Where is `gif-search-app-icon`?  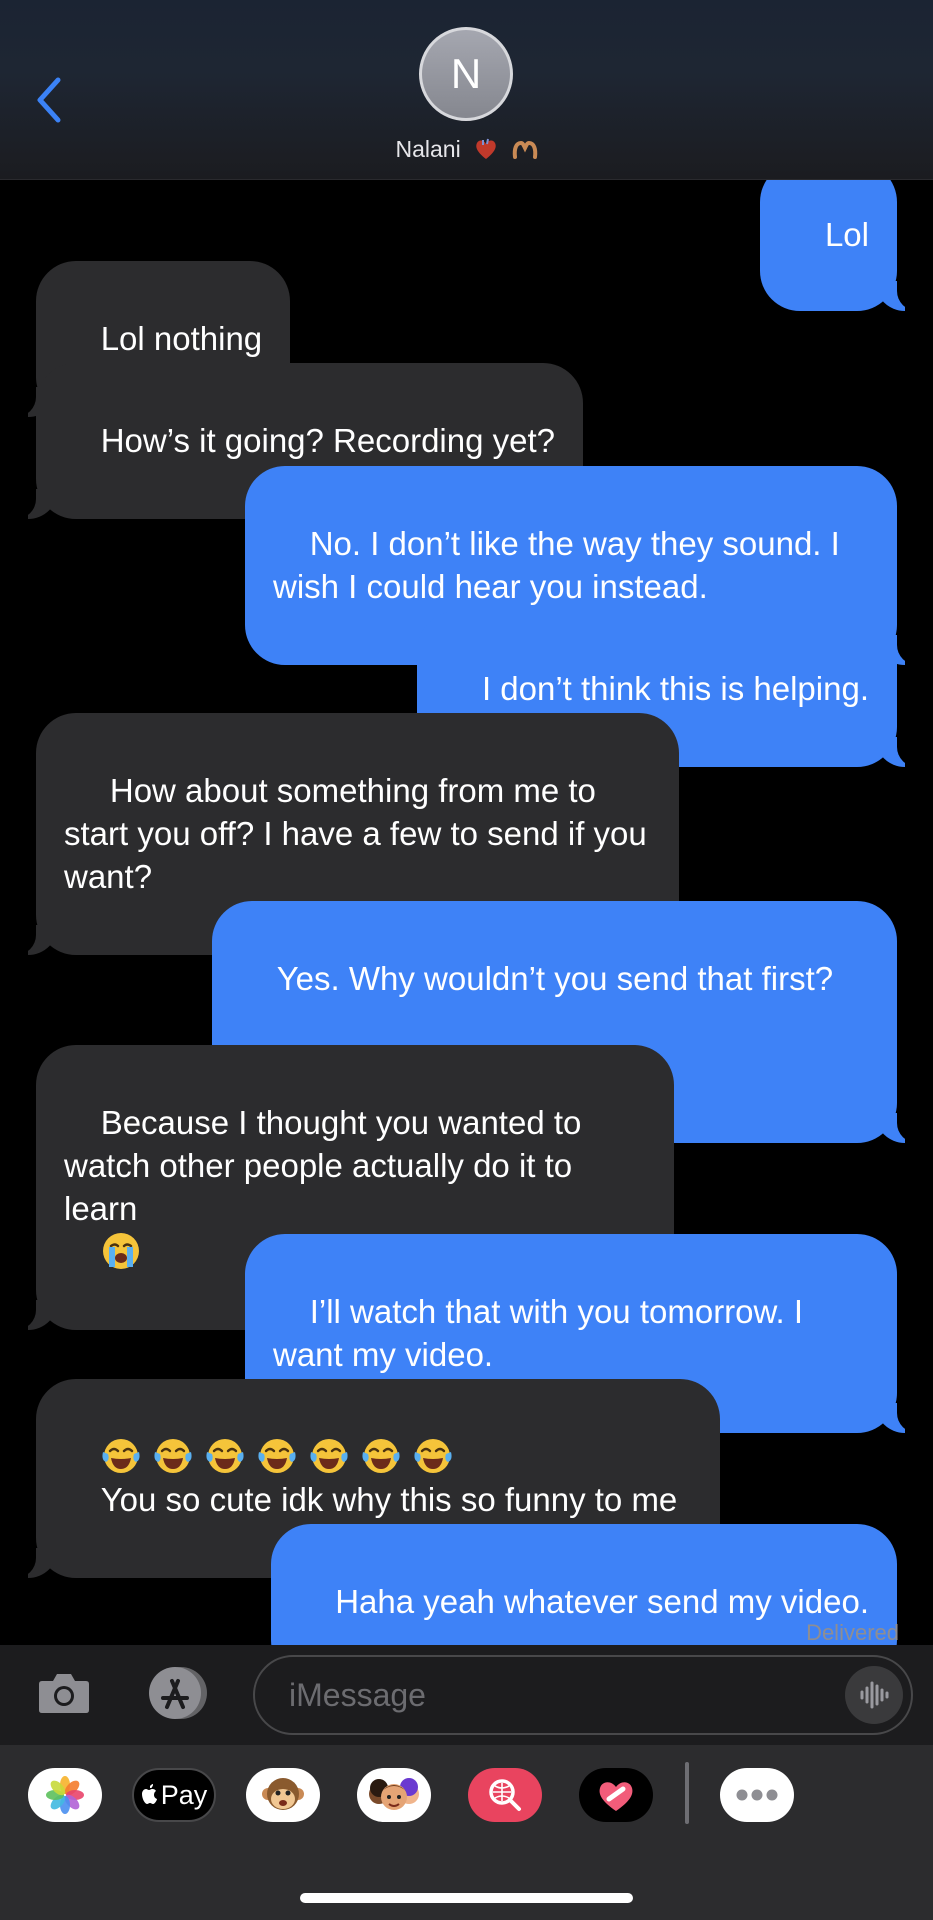 gif-search-app-icon is located at coordinates (505, 1795).